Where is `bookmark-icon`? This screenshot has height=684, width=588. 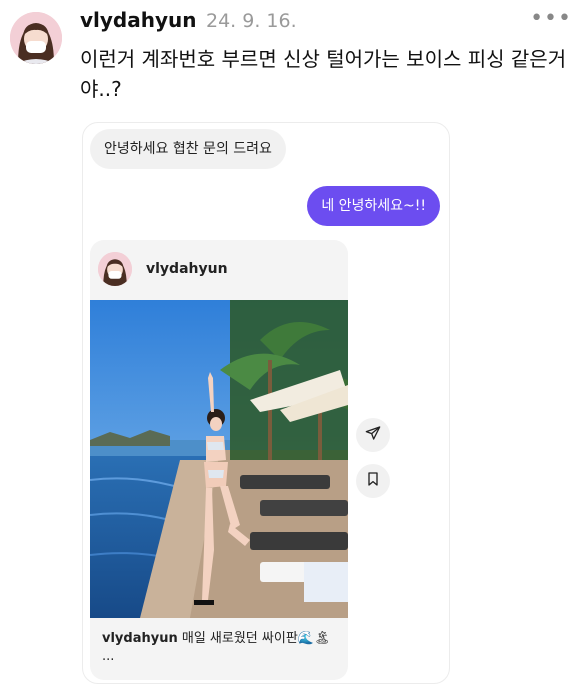
bookmark-icon is located at coordinates (373, 481).